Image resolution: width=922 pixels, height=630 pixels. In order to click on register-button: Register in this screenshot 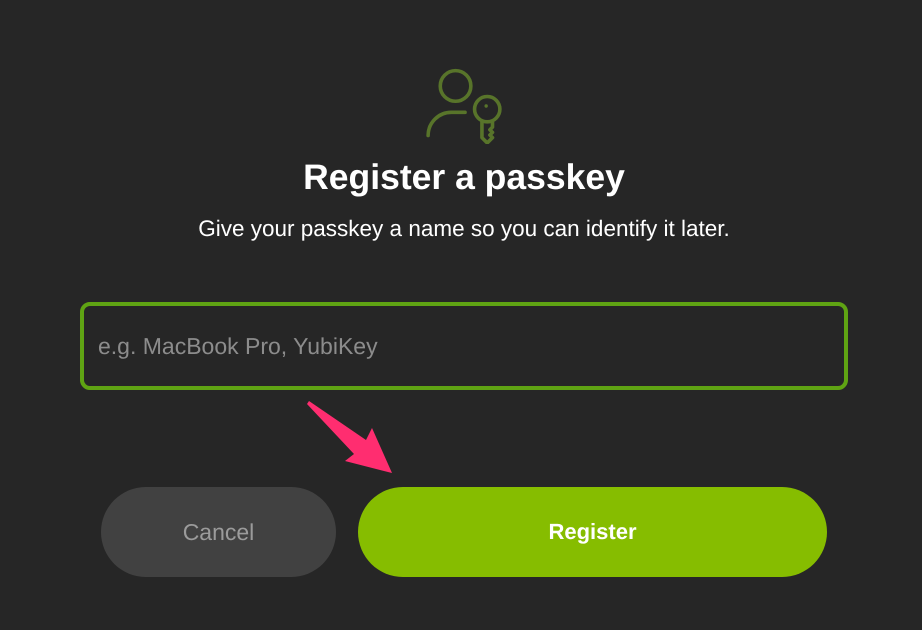, I will do `click(592, 532)`.